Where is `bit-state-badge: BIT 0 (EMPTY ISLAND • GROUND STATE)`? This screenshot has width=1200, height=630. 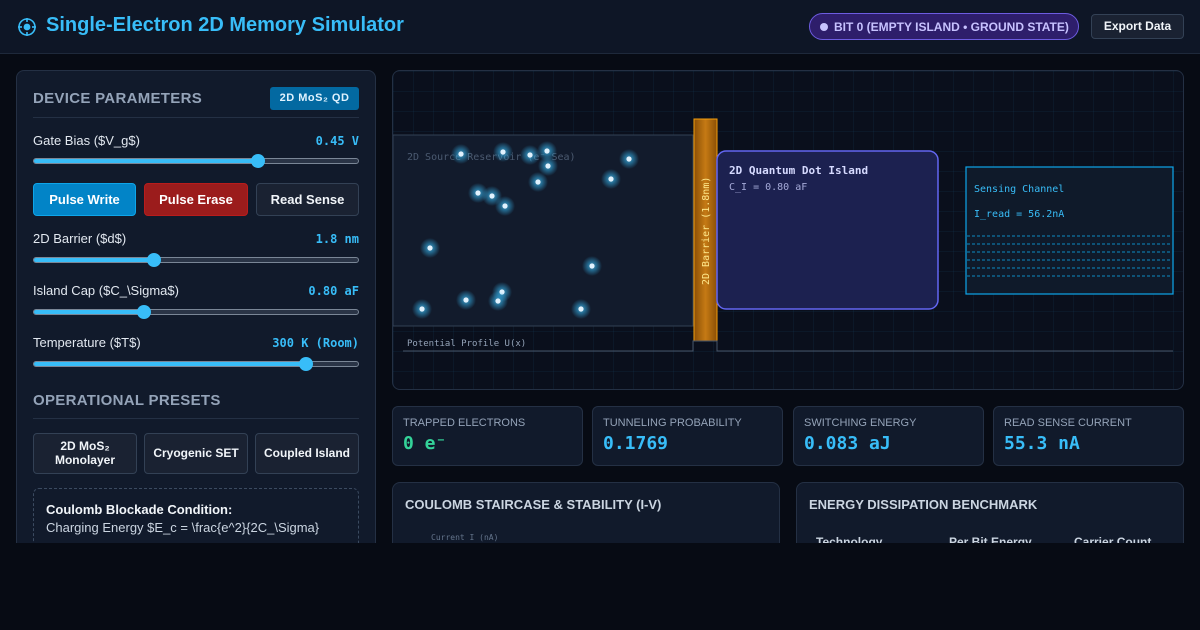 bit-state-badge: BIT 0 (EMPTY ISLAND • GROUND STATE) is located at coordinates (944, 26).